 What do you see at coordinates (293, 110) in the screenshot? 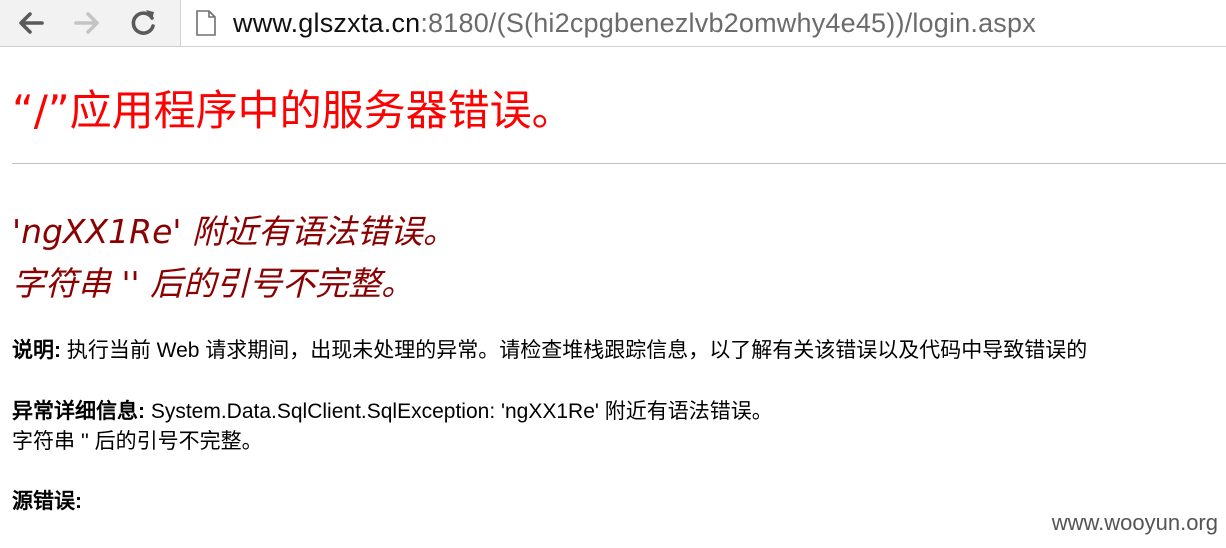
I see `page-title: “/”应用程序中的服务器错误。` at bounding box center [293, 110].